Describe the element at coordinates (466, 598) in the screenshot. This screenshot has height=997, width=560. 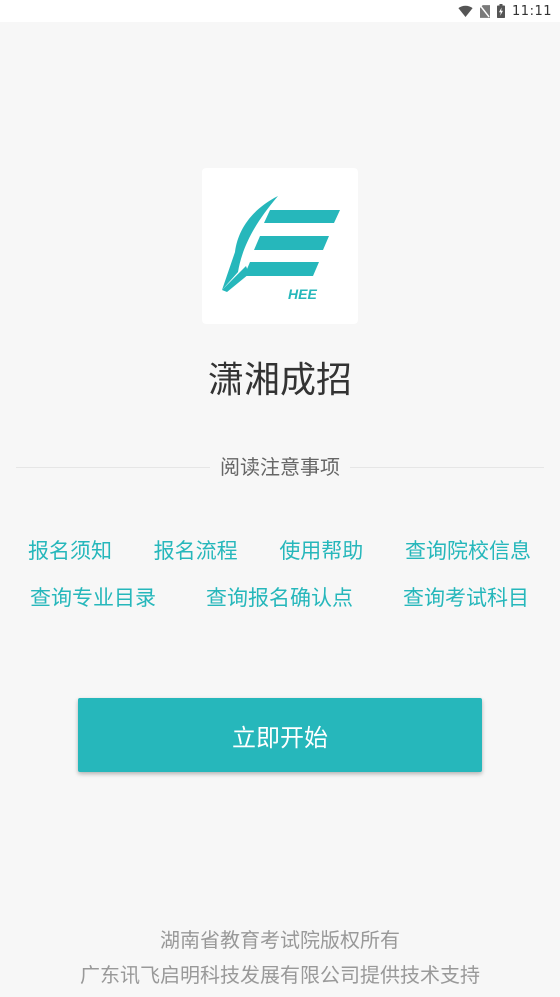
I see `link-query-exam-subjects: 查询考试科目` at that location.